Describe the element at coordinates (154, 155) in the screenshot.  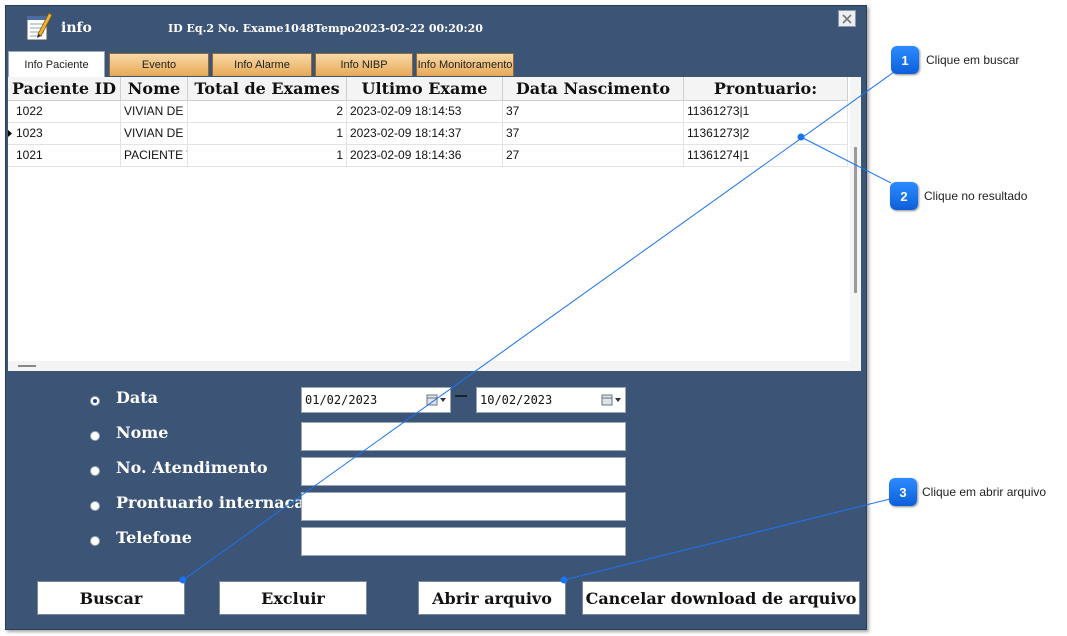
I see `cell-nome: PACIENTE T` at that location.